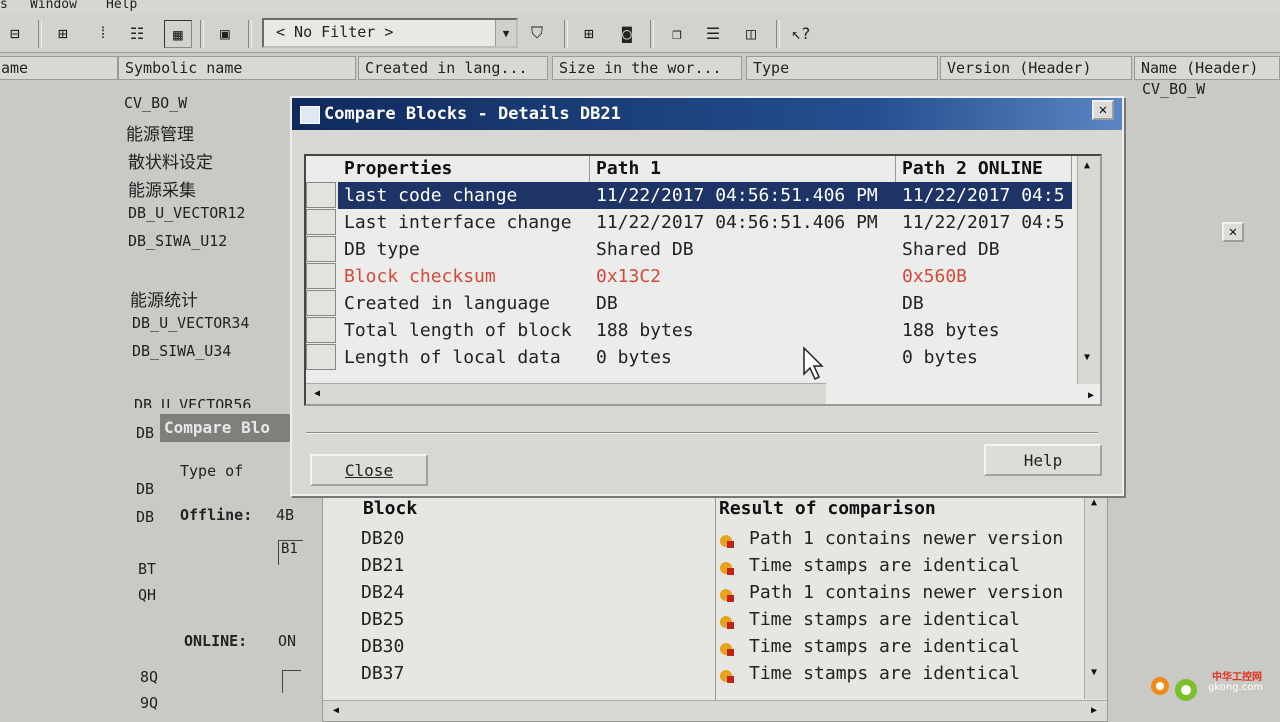 Image resolution: width=1280 pixels, height=722 pixels. What do you see at coordinates (743, 169) in the screenshot?
I see `column-header-path1: Path 1` at bounding box center [743, 169].